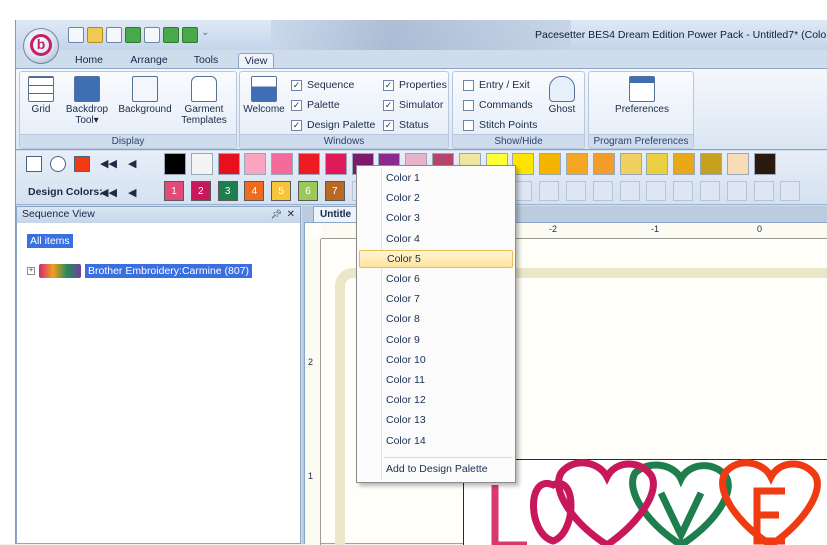  What do you see at coordinates (413, 105) in the screenshot?
I see `simulator-checkbox: ✓ Simulator` at bounding box center [413, 105].